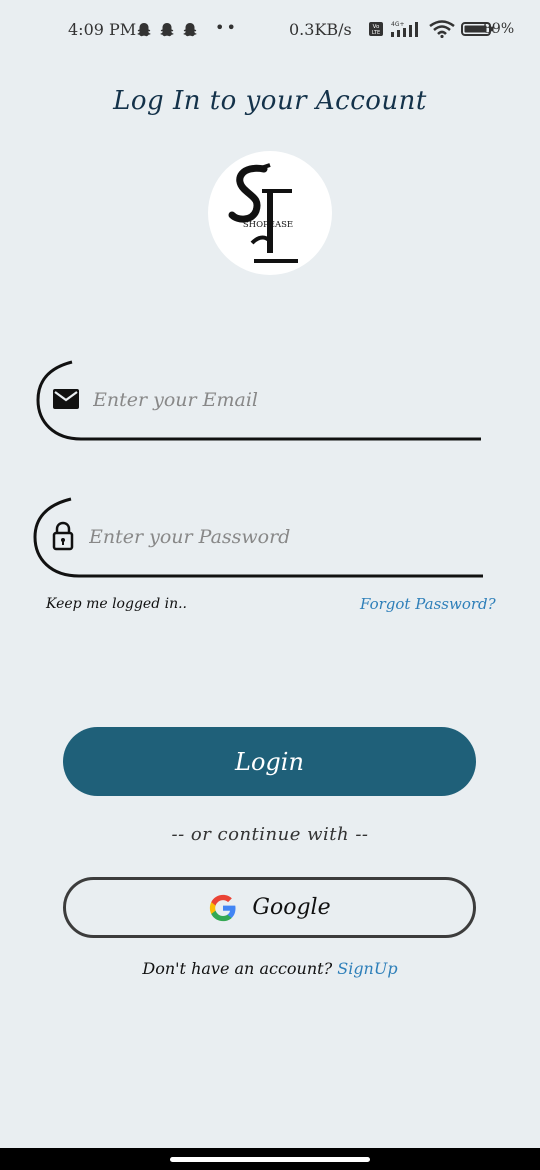  What do you see at coordinates (63, 536) in the screenshot?
I see `lock-icon` at bounding box center [63, 536].